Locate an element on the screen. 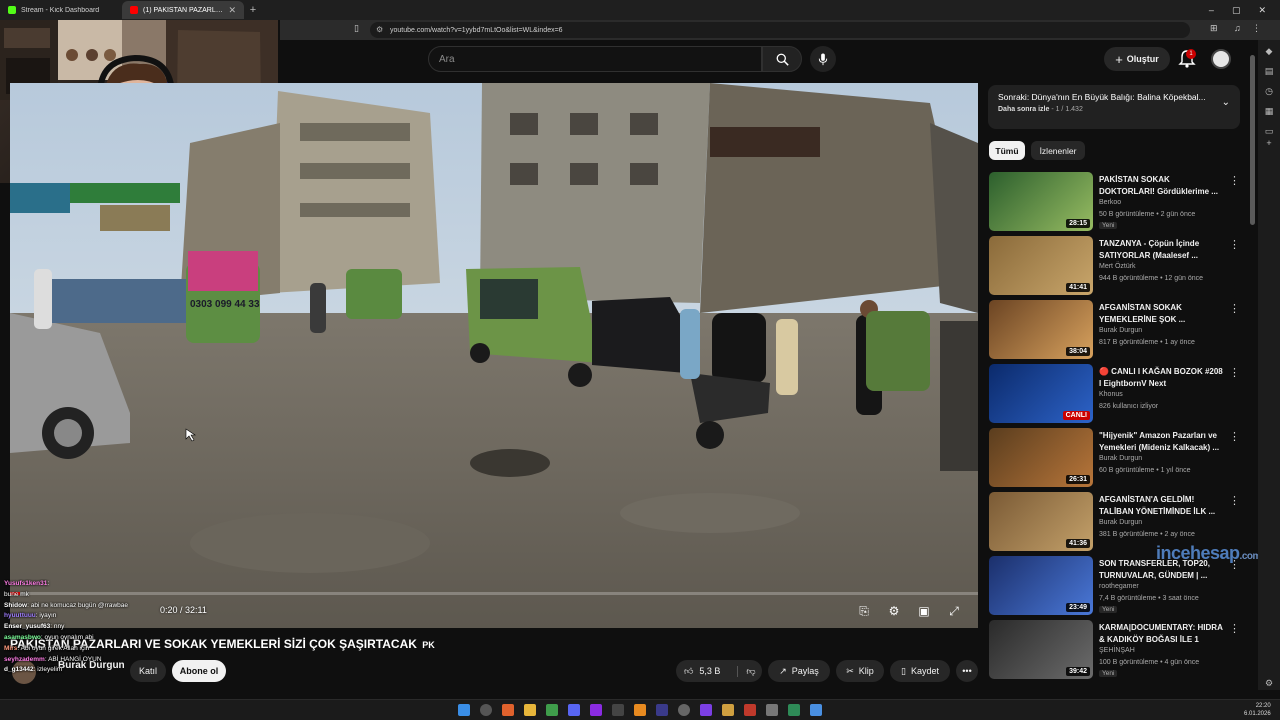  tab-youtube-video: (1) PAKİSTAN PAZARLARI VE SOKAK ✕ is located at coordinates (183, 10).